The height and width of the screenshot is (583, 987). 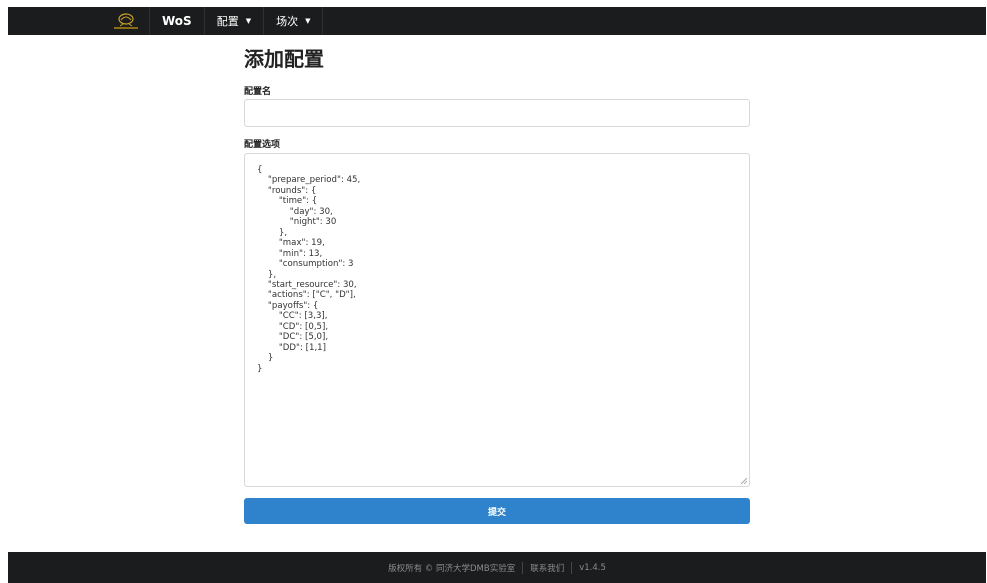 I want to click on top-navbar: WoS 配置 ▼ 场次 ▼, so click(x=497, y=21).